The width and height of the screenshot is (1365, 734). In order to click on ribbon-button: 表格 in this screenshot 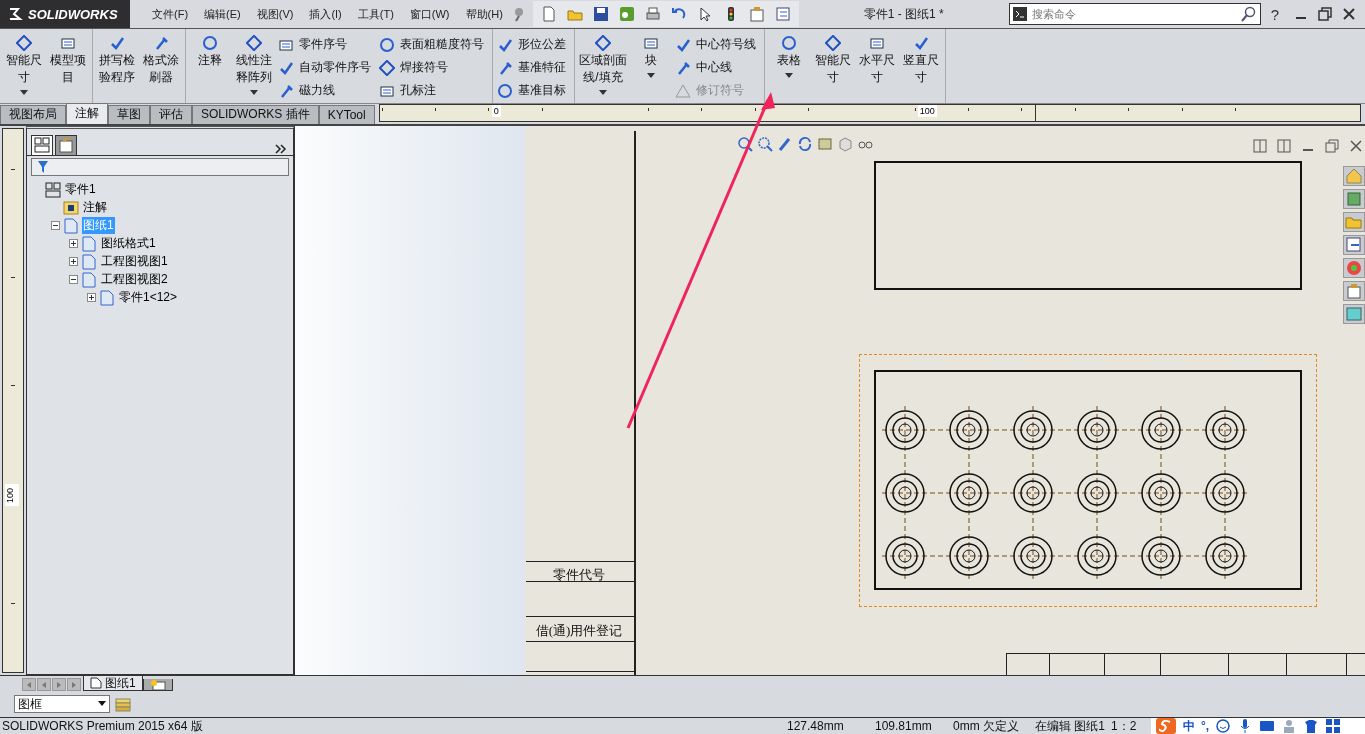, I will do `click(789, 56)`.